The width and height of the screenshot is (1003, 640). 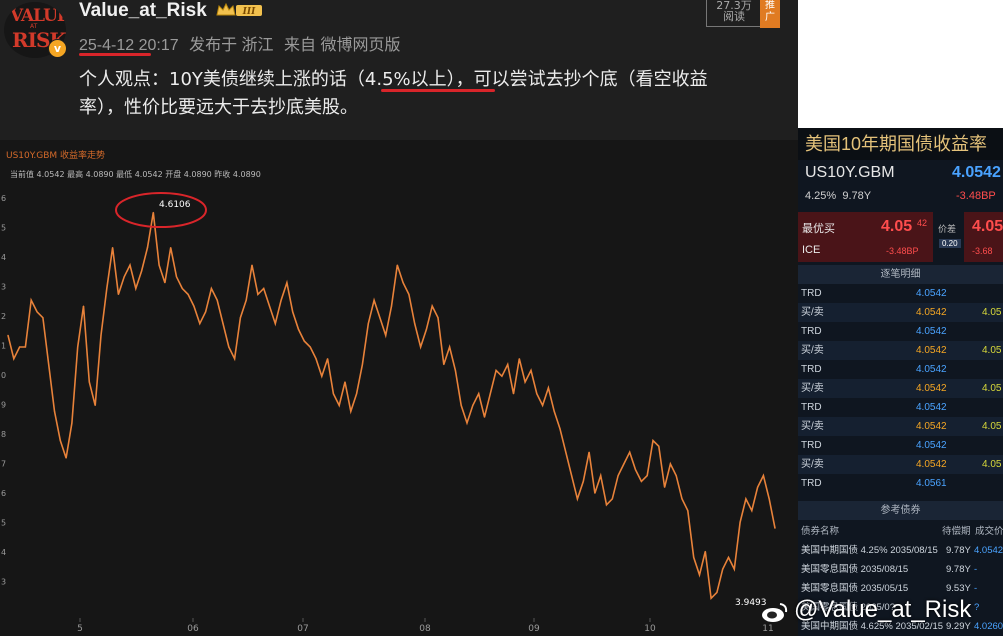 I want to click on bond-price: 4.0260, so click(x=988, y=626).